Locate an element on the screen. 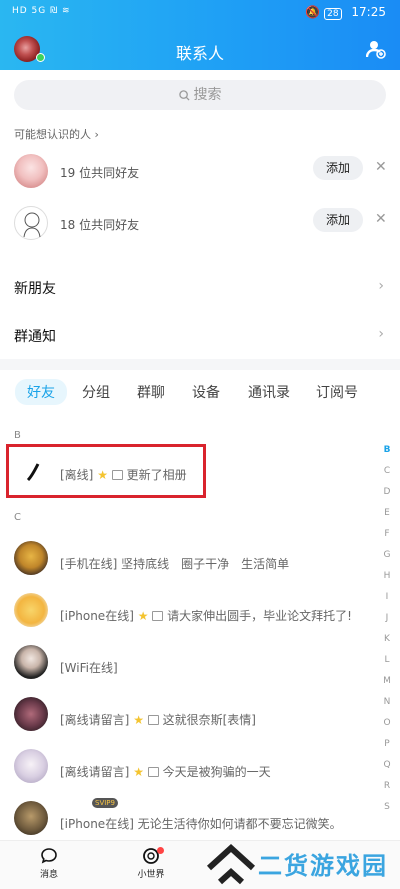 The height and width of the screenshot is (889, 400). group-notify-row: 群通知 › is located at coordinates (200, 335).